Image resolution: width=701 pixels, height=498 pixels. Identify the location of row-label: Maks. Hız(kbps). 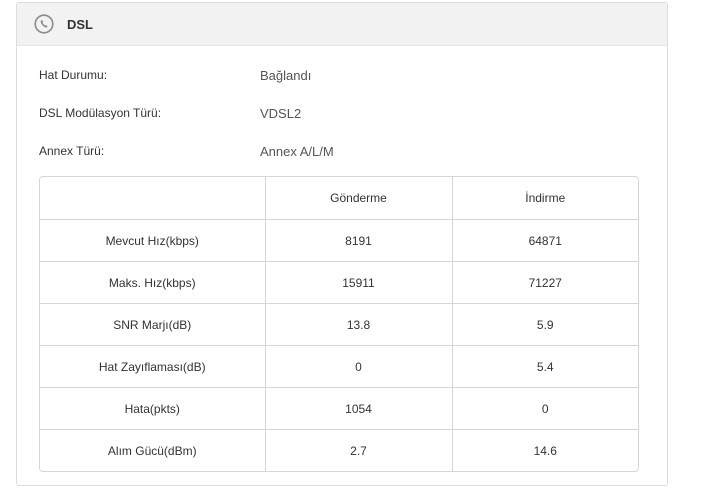
(153, 282).